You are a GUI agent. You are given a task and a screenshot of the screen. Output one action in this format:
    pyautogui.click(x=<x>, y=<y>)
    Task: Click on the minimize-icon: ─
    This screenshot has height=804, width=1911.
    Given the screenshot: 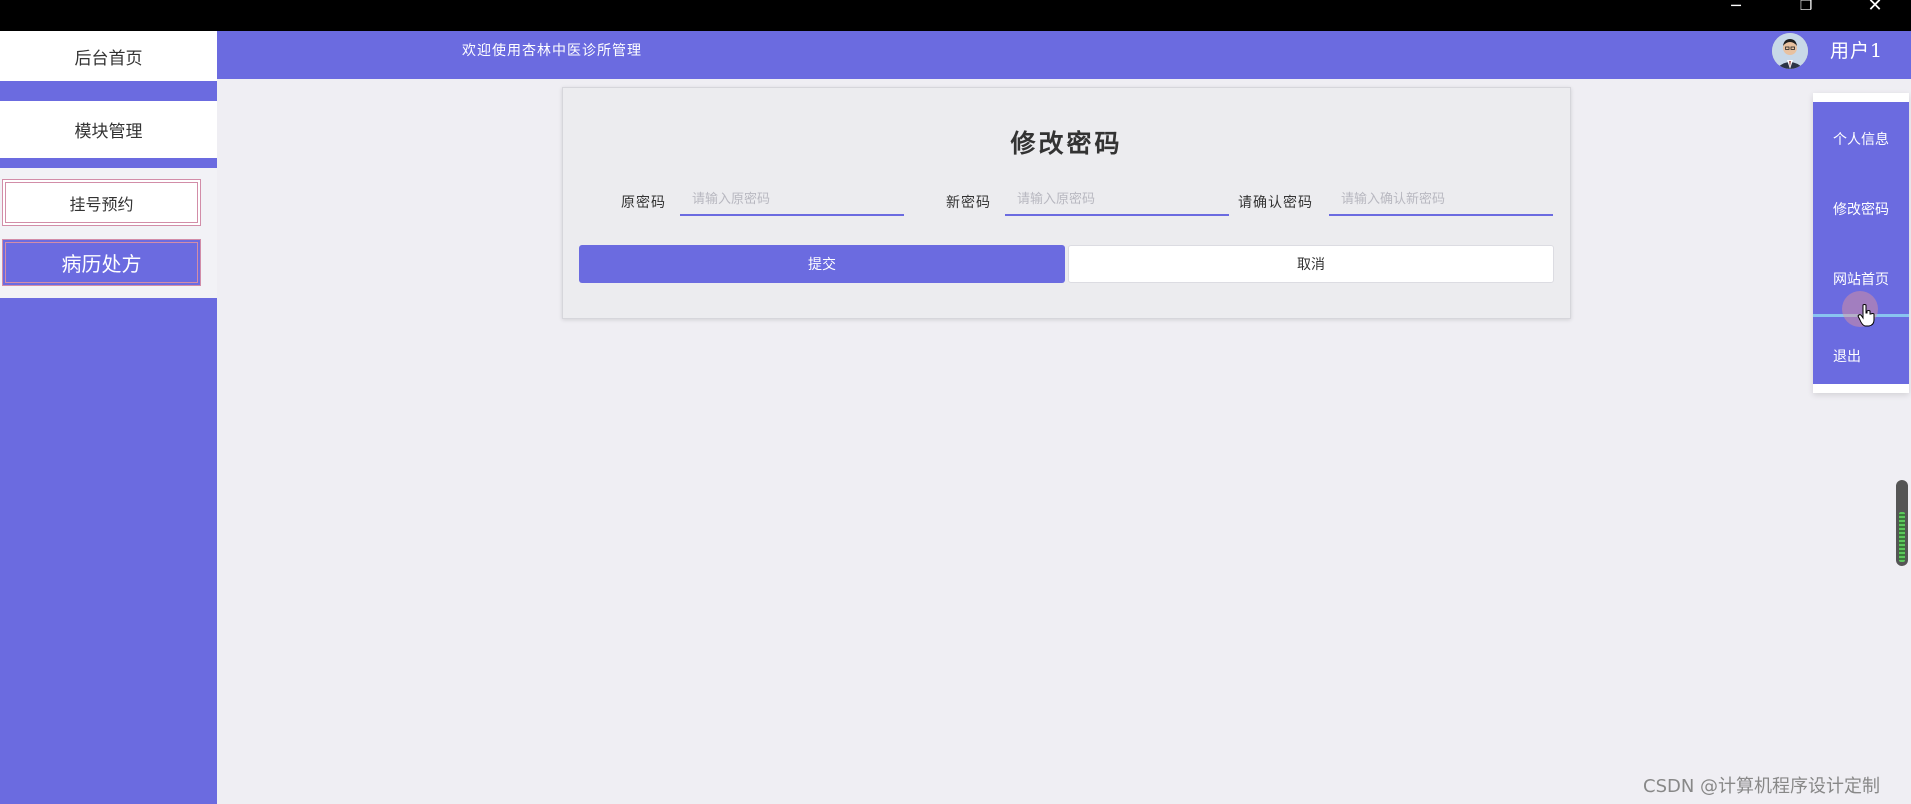 What is the action you would take?
    pyautogui.click(x=1736, y=7)
    